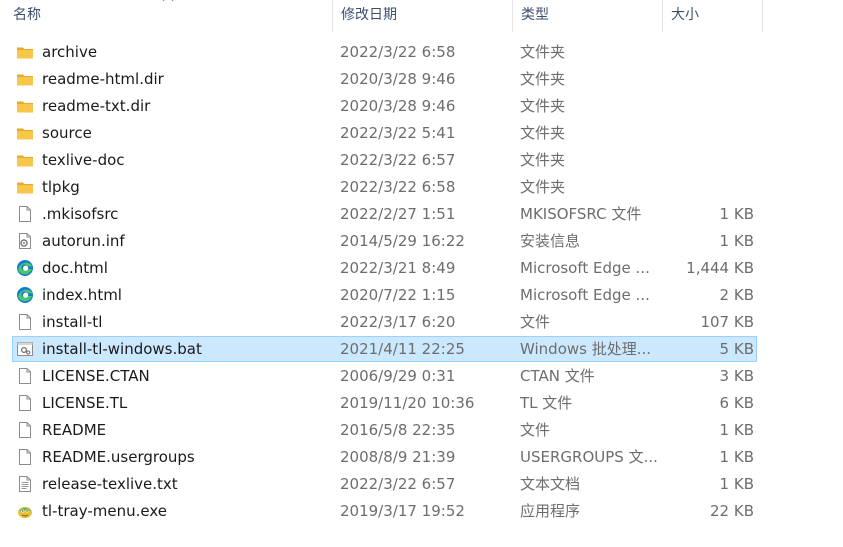  I want to click on application-icon, so click(25, 512).